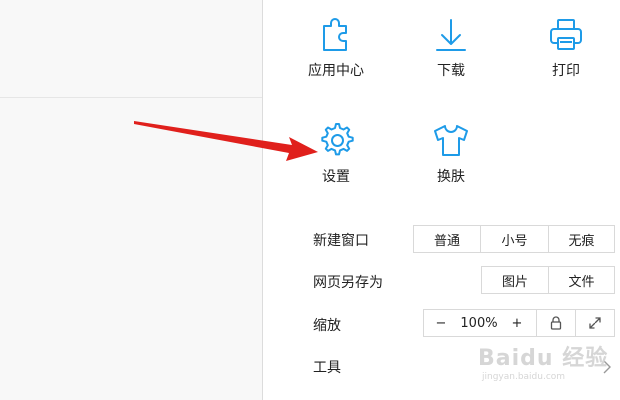 This screenshot has width=620, height=400. What do you see at coordinates (543, 358) in the screenshot?
I see `watermark-brand: Baidu 经验` at bounding box center [543, 358].